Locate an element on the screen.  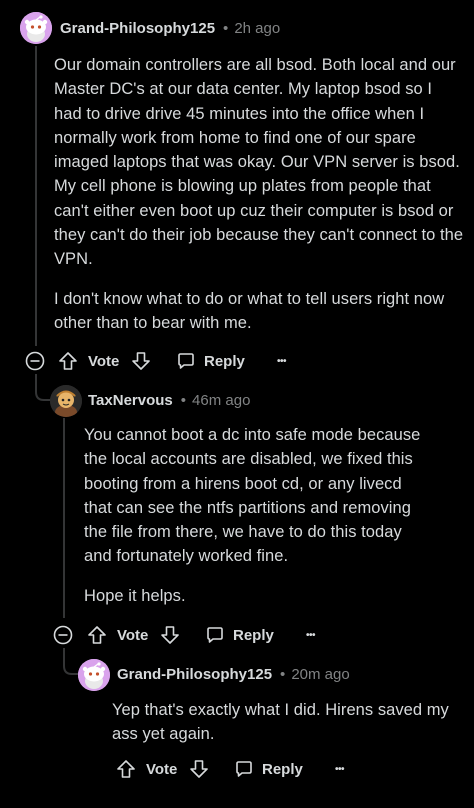
custom-avatar is located at coordinates (66, 401).